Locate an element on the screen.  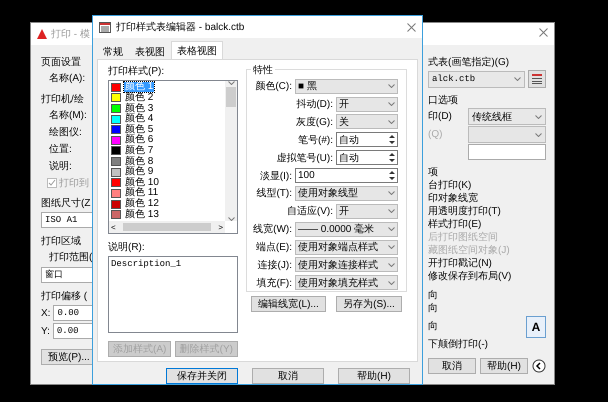
list-item: 颜色 11 is located at coordinates (142, 193).